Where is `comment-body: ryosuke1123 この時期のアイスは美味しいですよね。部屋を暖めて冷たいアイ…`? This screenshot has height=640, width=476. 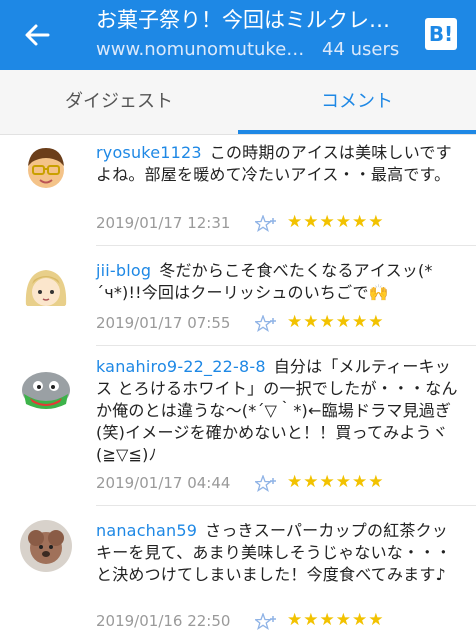
comment-body: ryosuke1123 この時期のアイスは美味しいですよね。部屋を暖めて冷たいアイ… is located at coordinates (278, 164).